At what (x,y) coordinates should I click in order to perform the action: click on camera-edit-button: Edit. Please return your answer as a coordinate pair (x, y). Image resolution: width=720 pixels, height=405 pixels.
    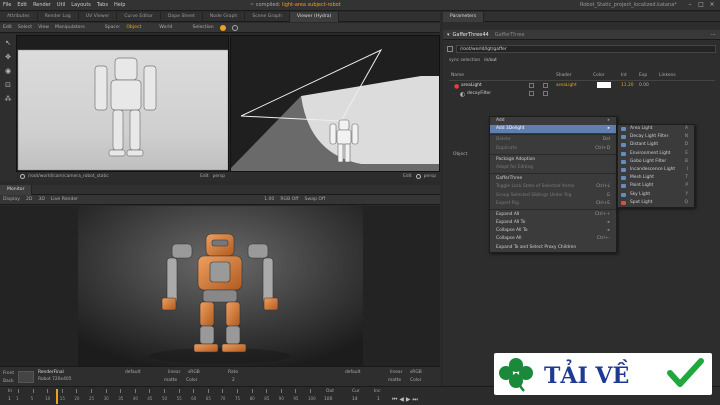
    Looking at the image, I should click on (204, 176).